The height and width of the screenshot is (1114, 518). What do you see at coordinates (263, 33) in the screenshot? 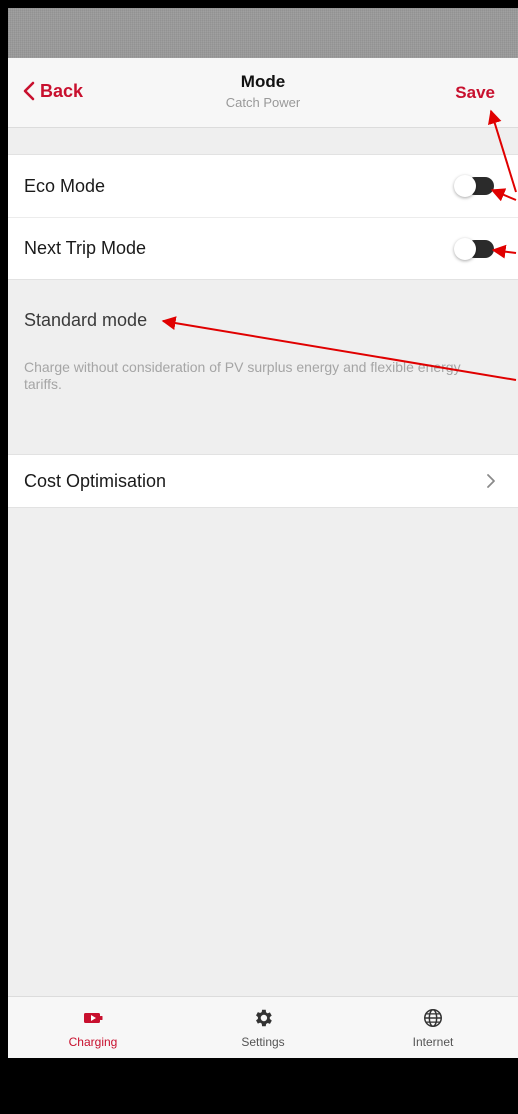
I see `status-bar` at bounding box center [263, 33].